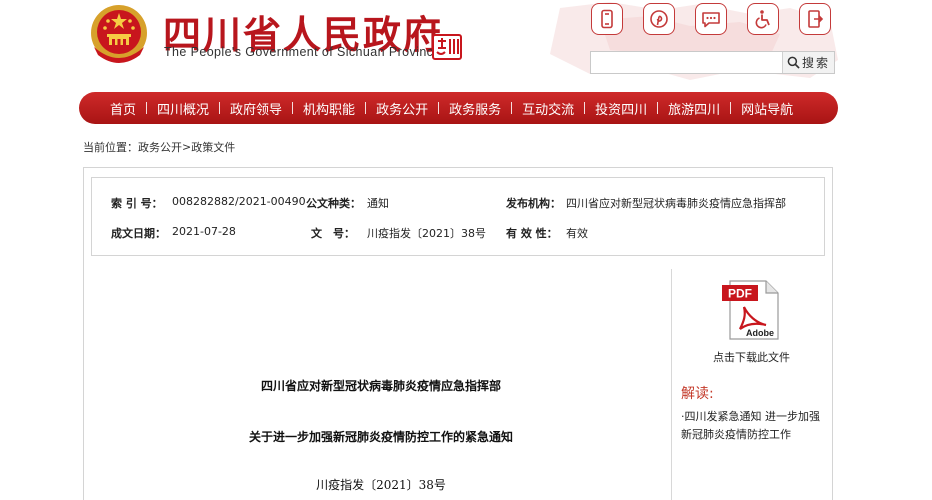 This screenshot has height=500, width=932. What do you see at coordinates (475, 108) in the screenshot?
I see `nav-item-services: 政务服务` at bounding box center [475, 108].